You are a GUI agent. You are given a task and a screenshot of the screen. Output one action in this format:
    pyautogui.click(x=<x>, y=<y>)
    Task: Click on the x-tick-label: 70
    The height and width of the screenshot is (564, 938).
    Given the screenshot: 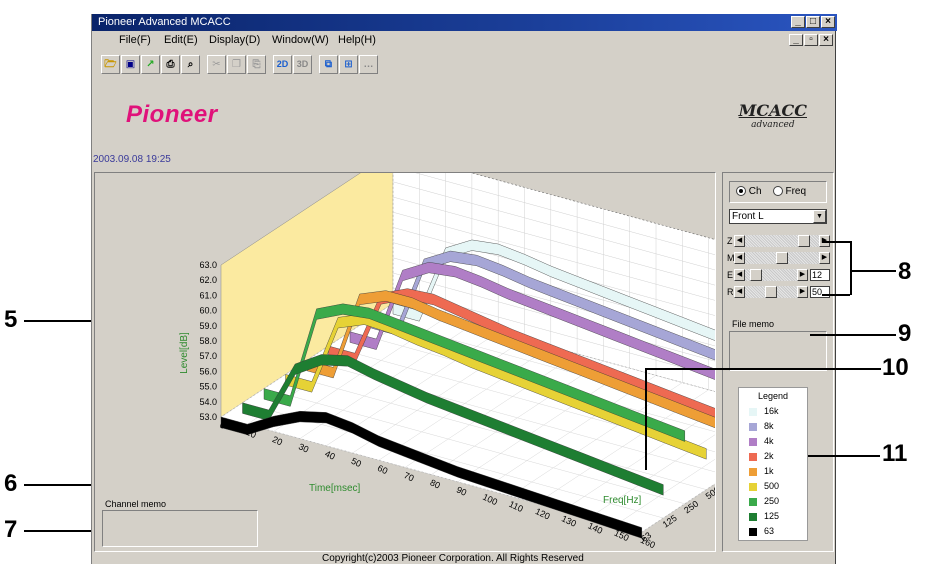 What is the action you would take?
    pyautogui.click(x=408, y=476)
    